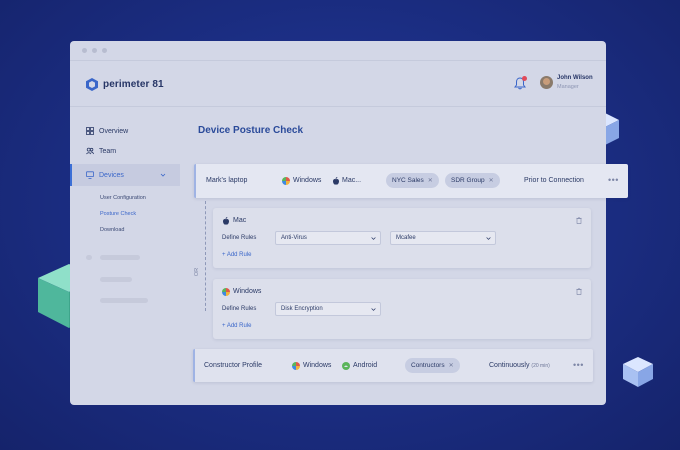 This screenshot has height=450, width=680. I want to click on sidebar-item-team: Team, so click(101, 151).